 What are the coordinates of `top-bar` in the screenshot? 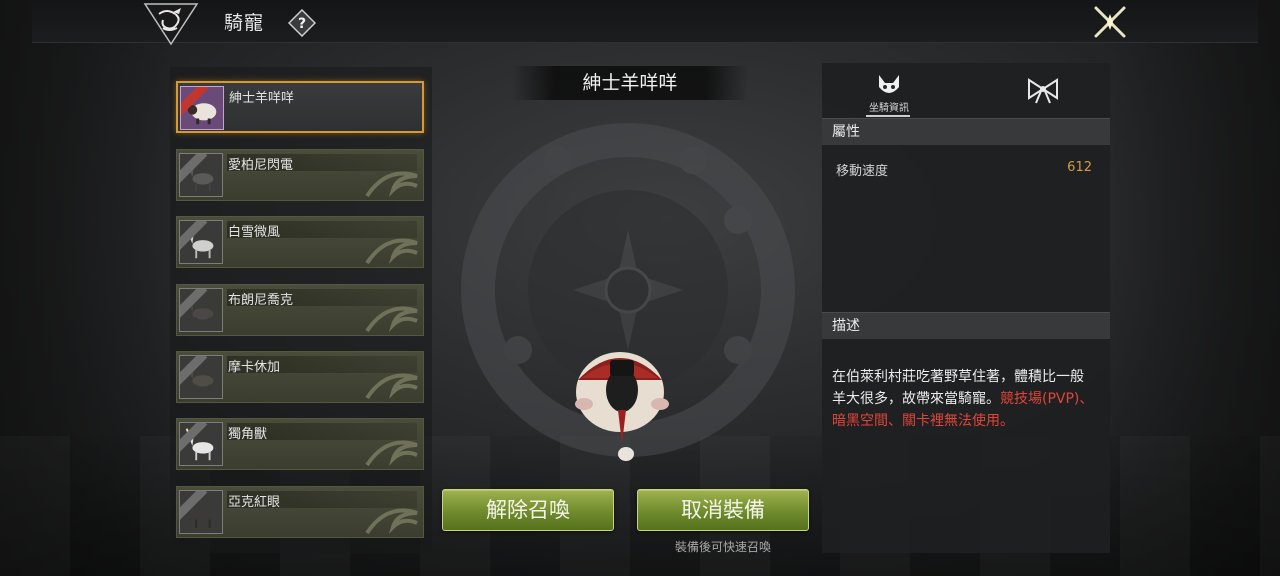 It's located at (645, 21).